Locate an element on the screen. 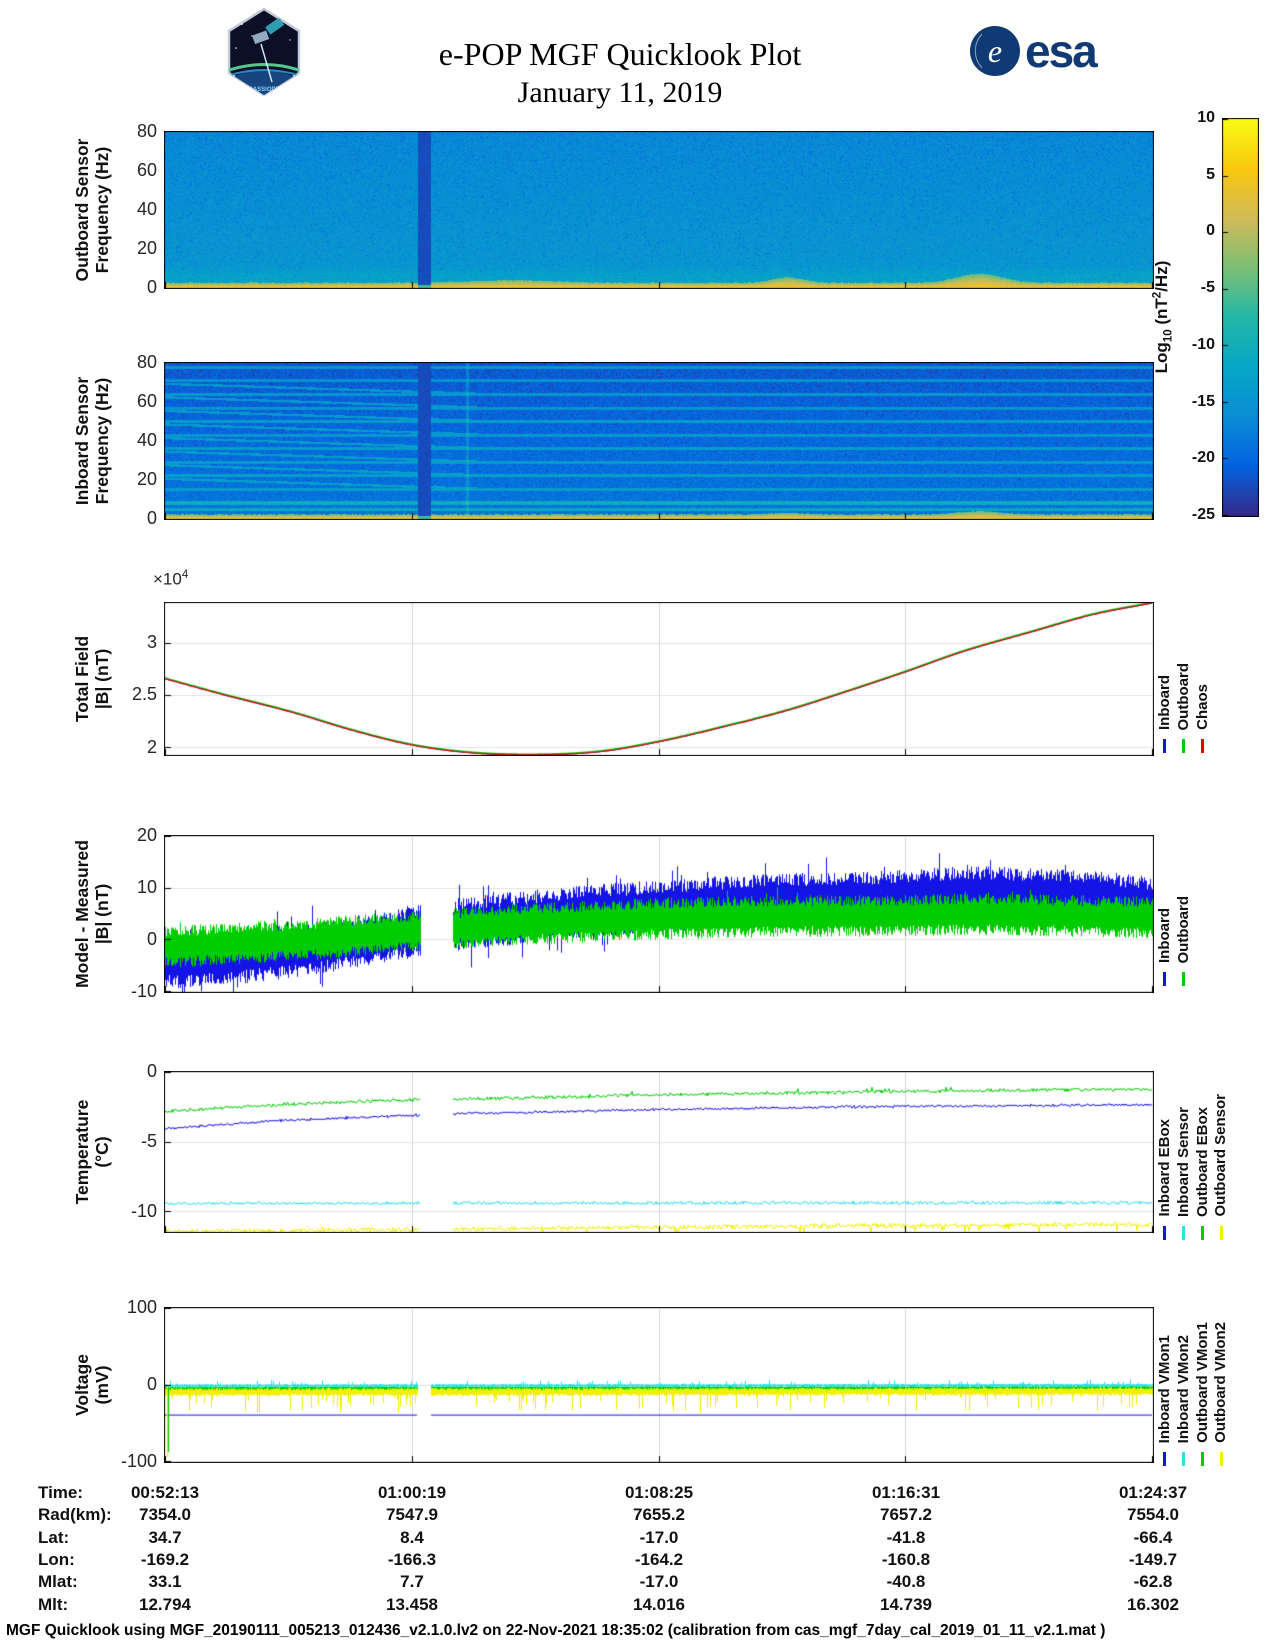 The image size is (1275, 1650). y-tick-label: 100 is located at coordinates (141, 1307).